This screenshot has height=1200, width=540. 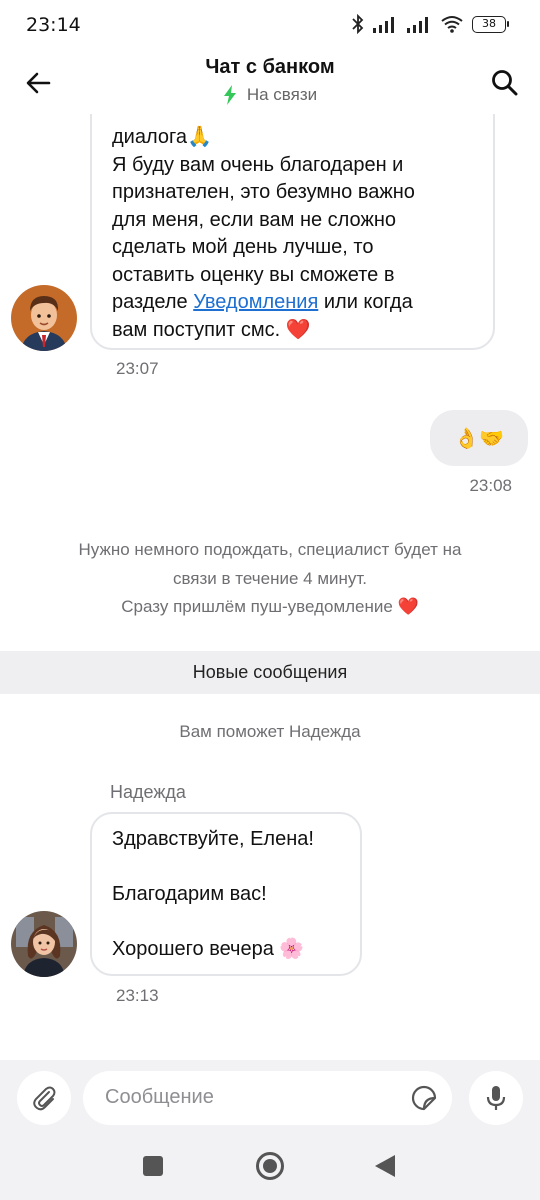 I want to click on home-icon, so click(x=270, y=1166).